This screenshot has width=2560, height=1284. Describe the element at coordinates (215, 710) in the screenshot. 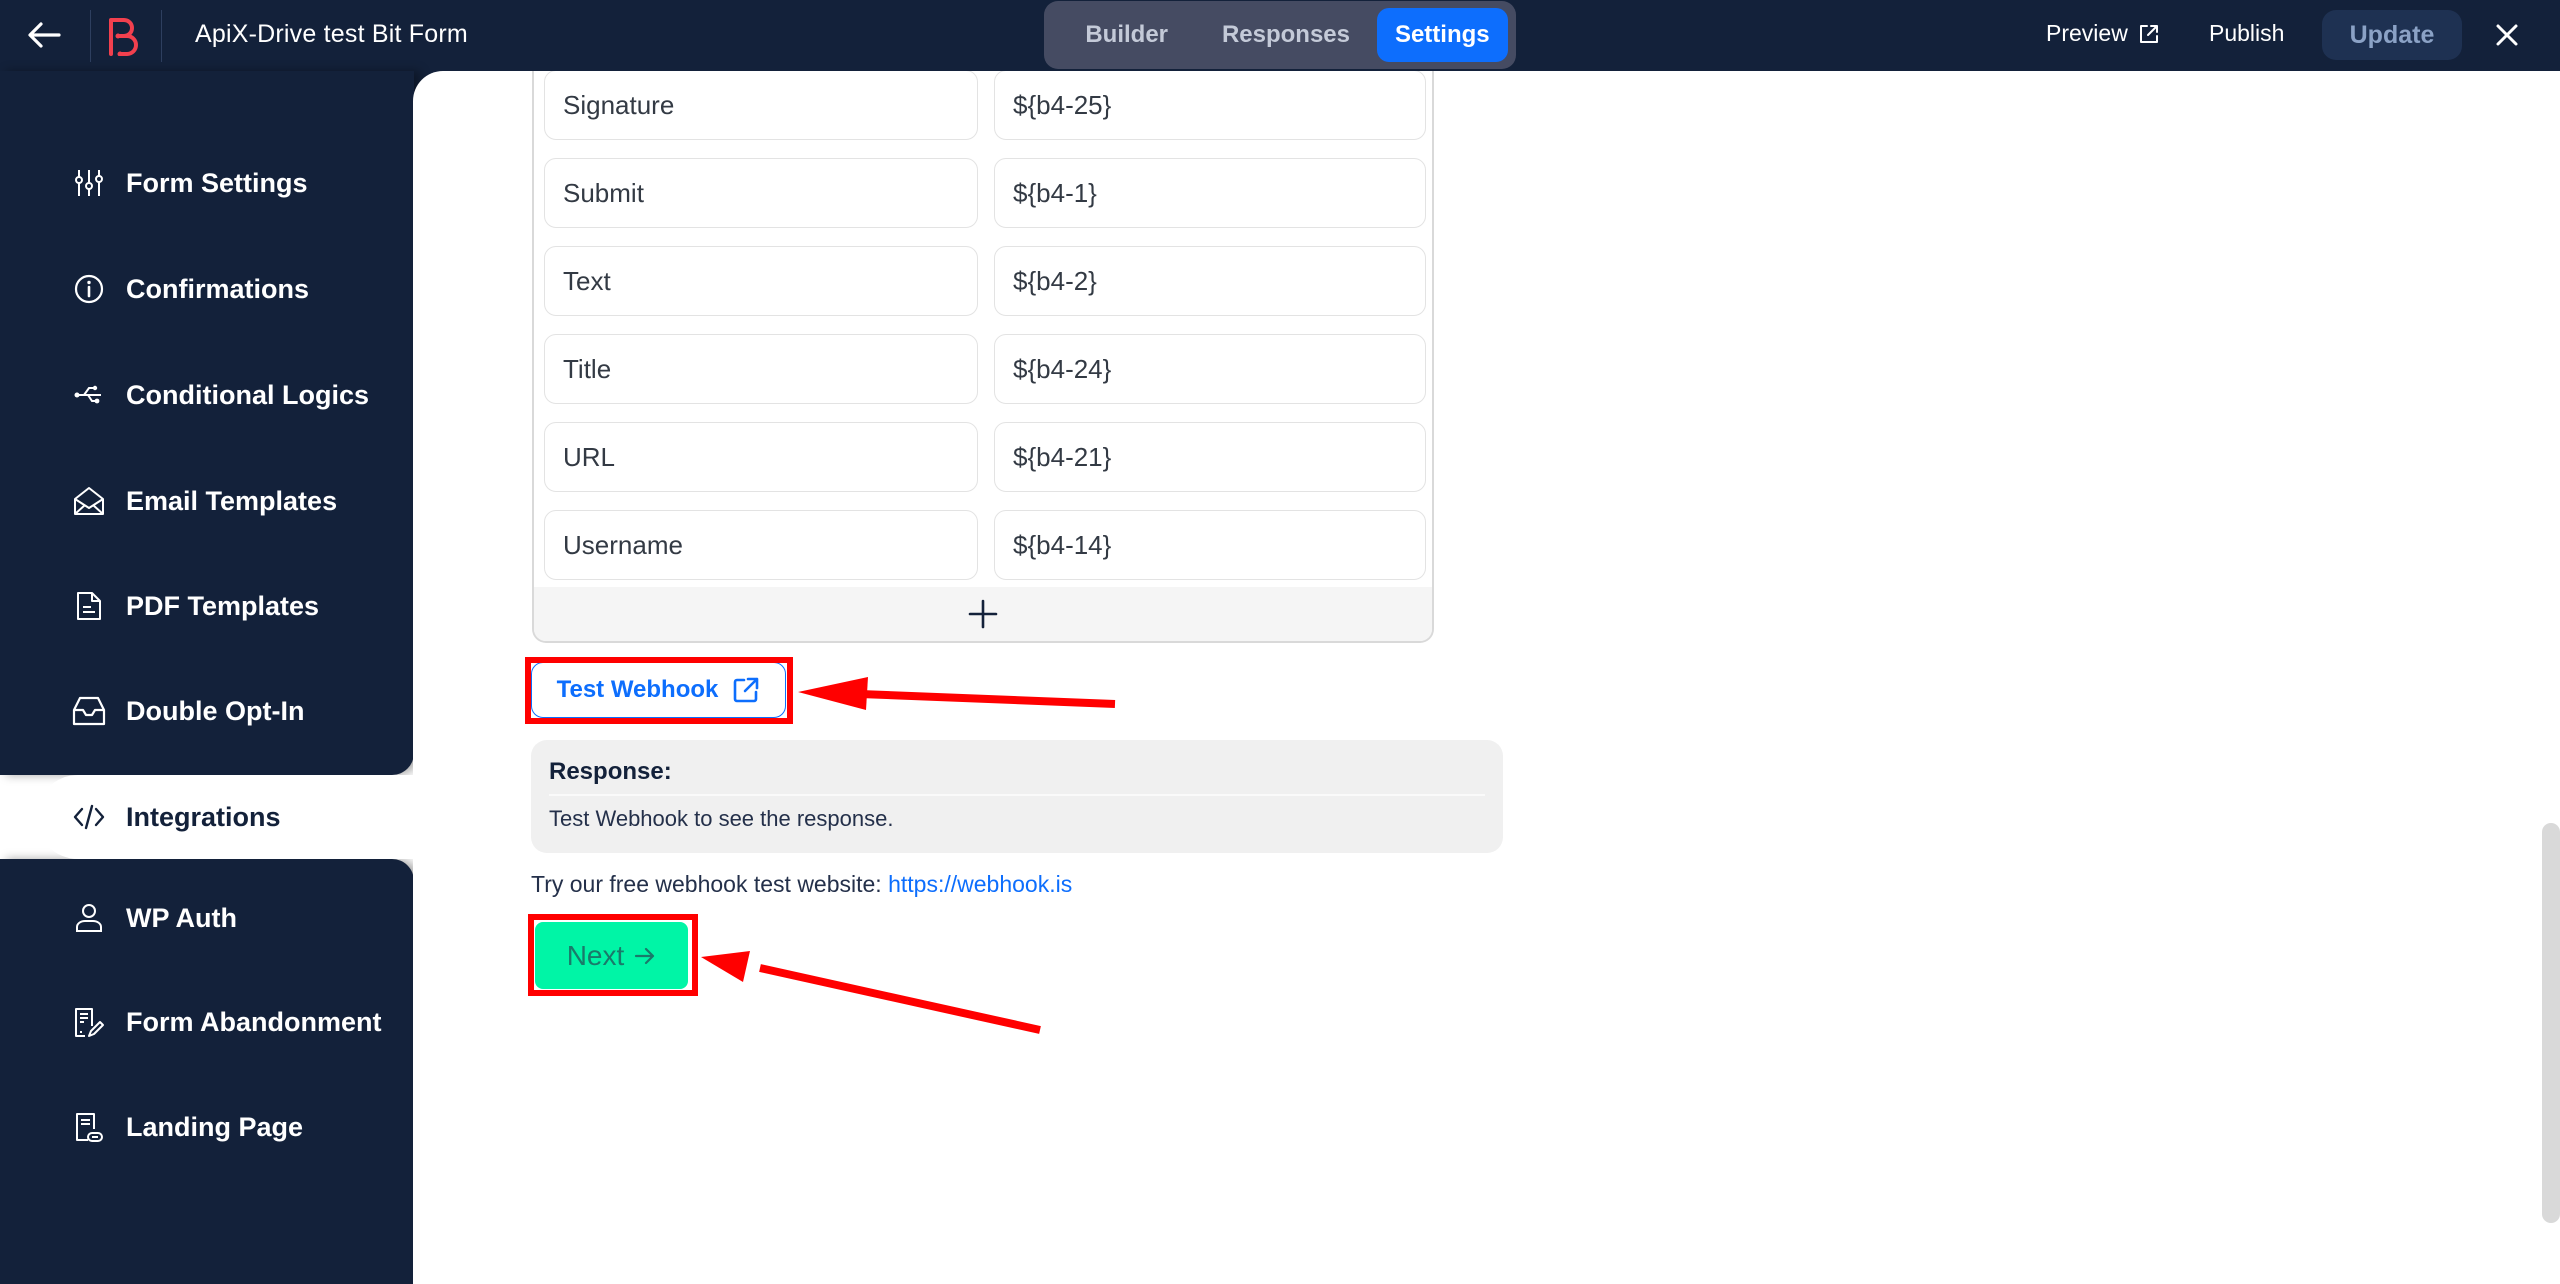

I see `sidebar-item-label: Double Opt-In` at that location.